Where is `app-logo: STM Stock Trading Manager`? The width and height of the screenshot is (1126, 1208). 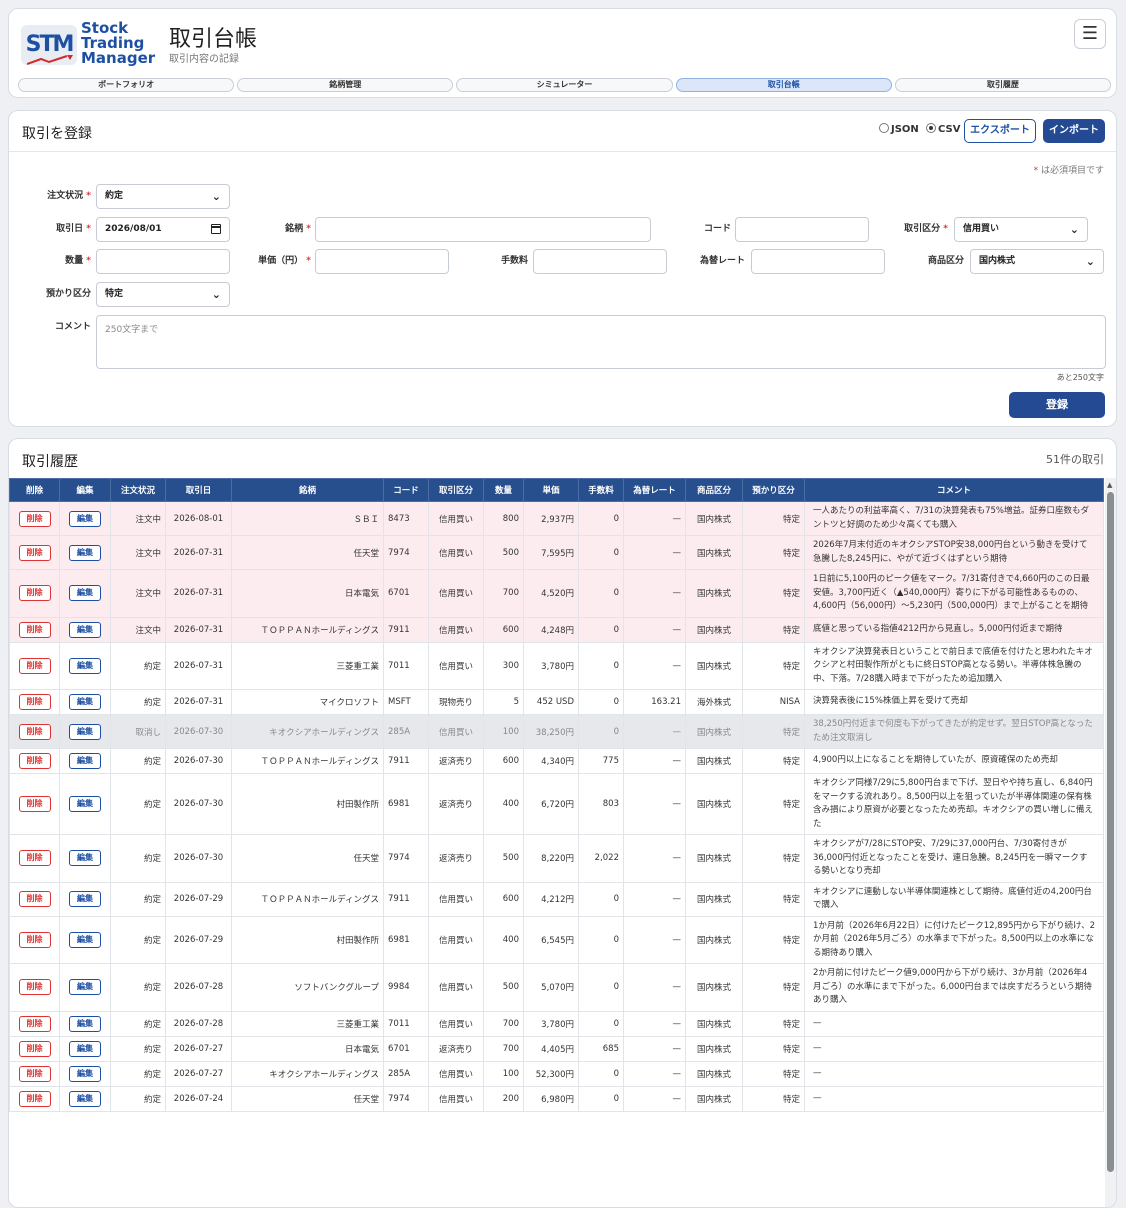
app-logo: STM Stock Trading Manager is located at coordinates (89, 45).